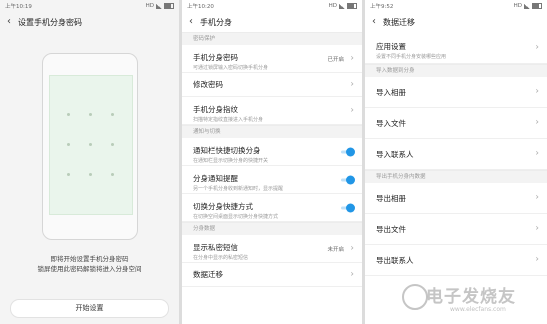  I want to click on quick-switch-toggle, so click(347, 151).